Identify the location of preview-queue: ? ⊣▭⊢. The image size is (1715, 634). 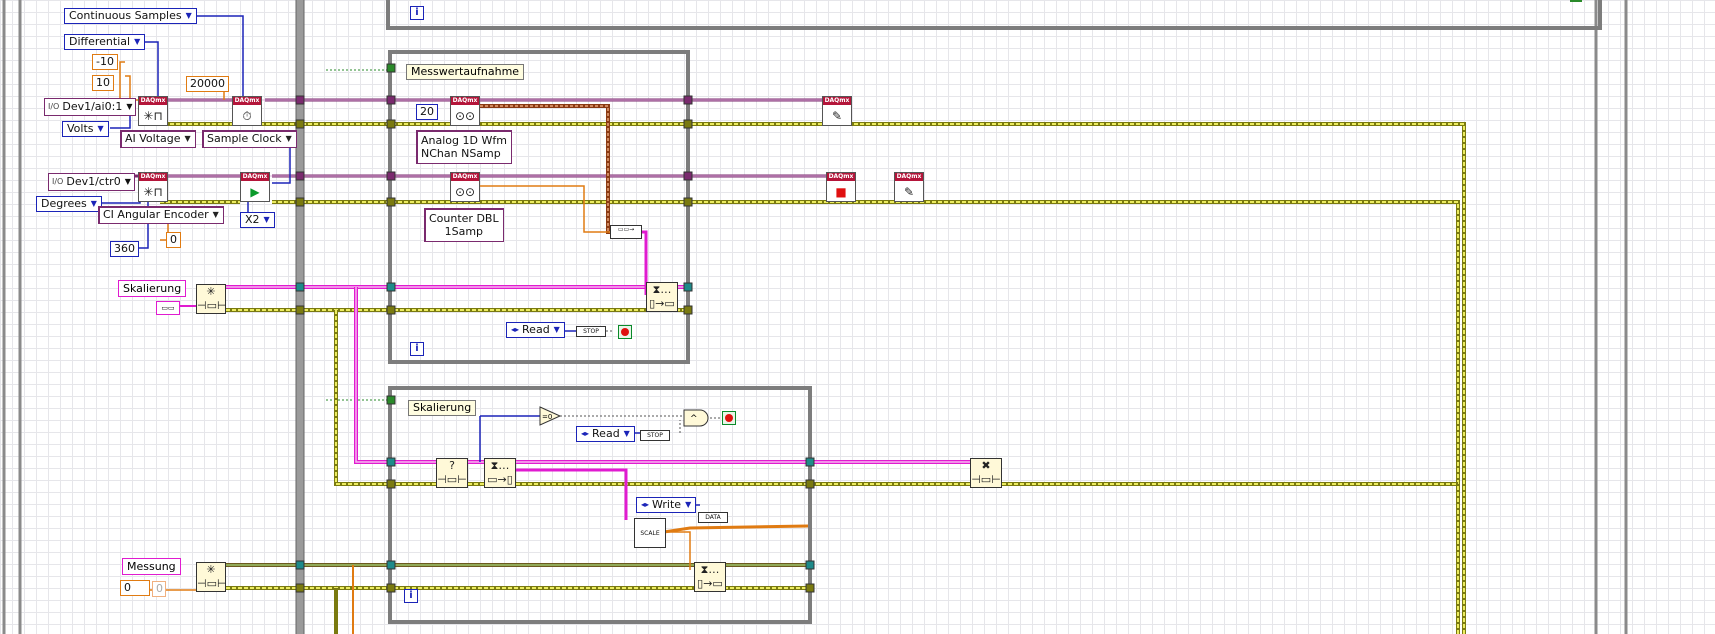
(452, 473).